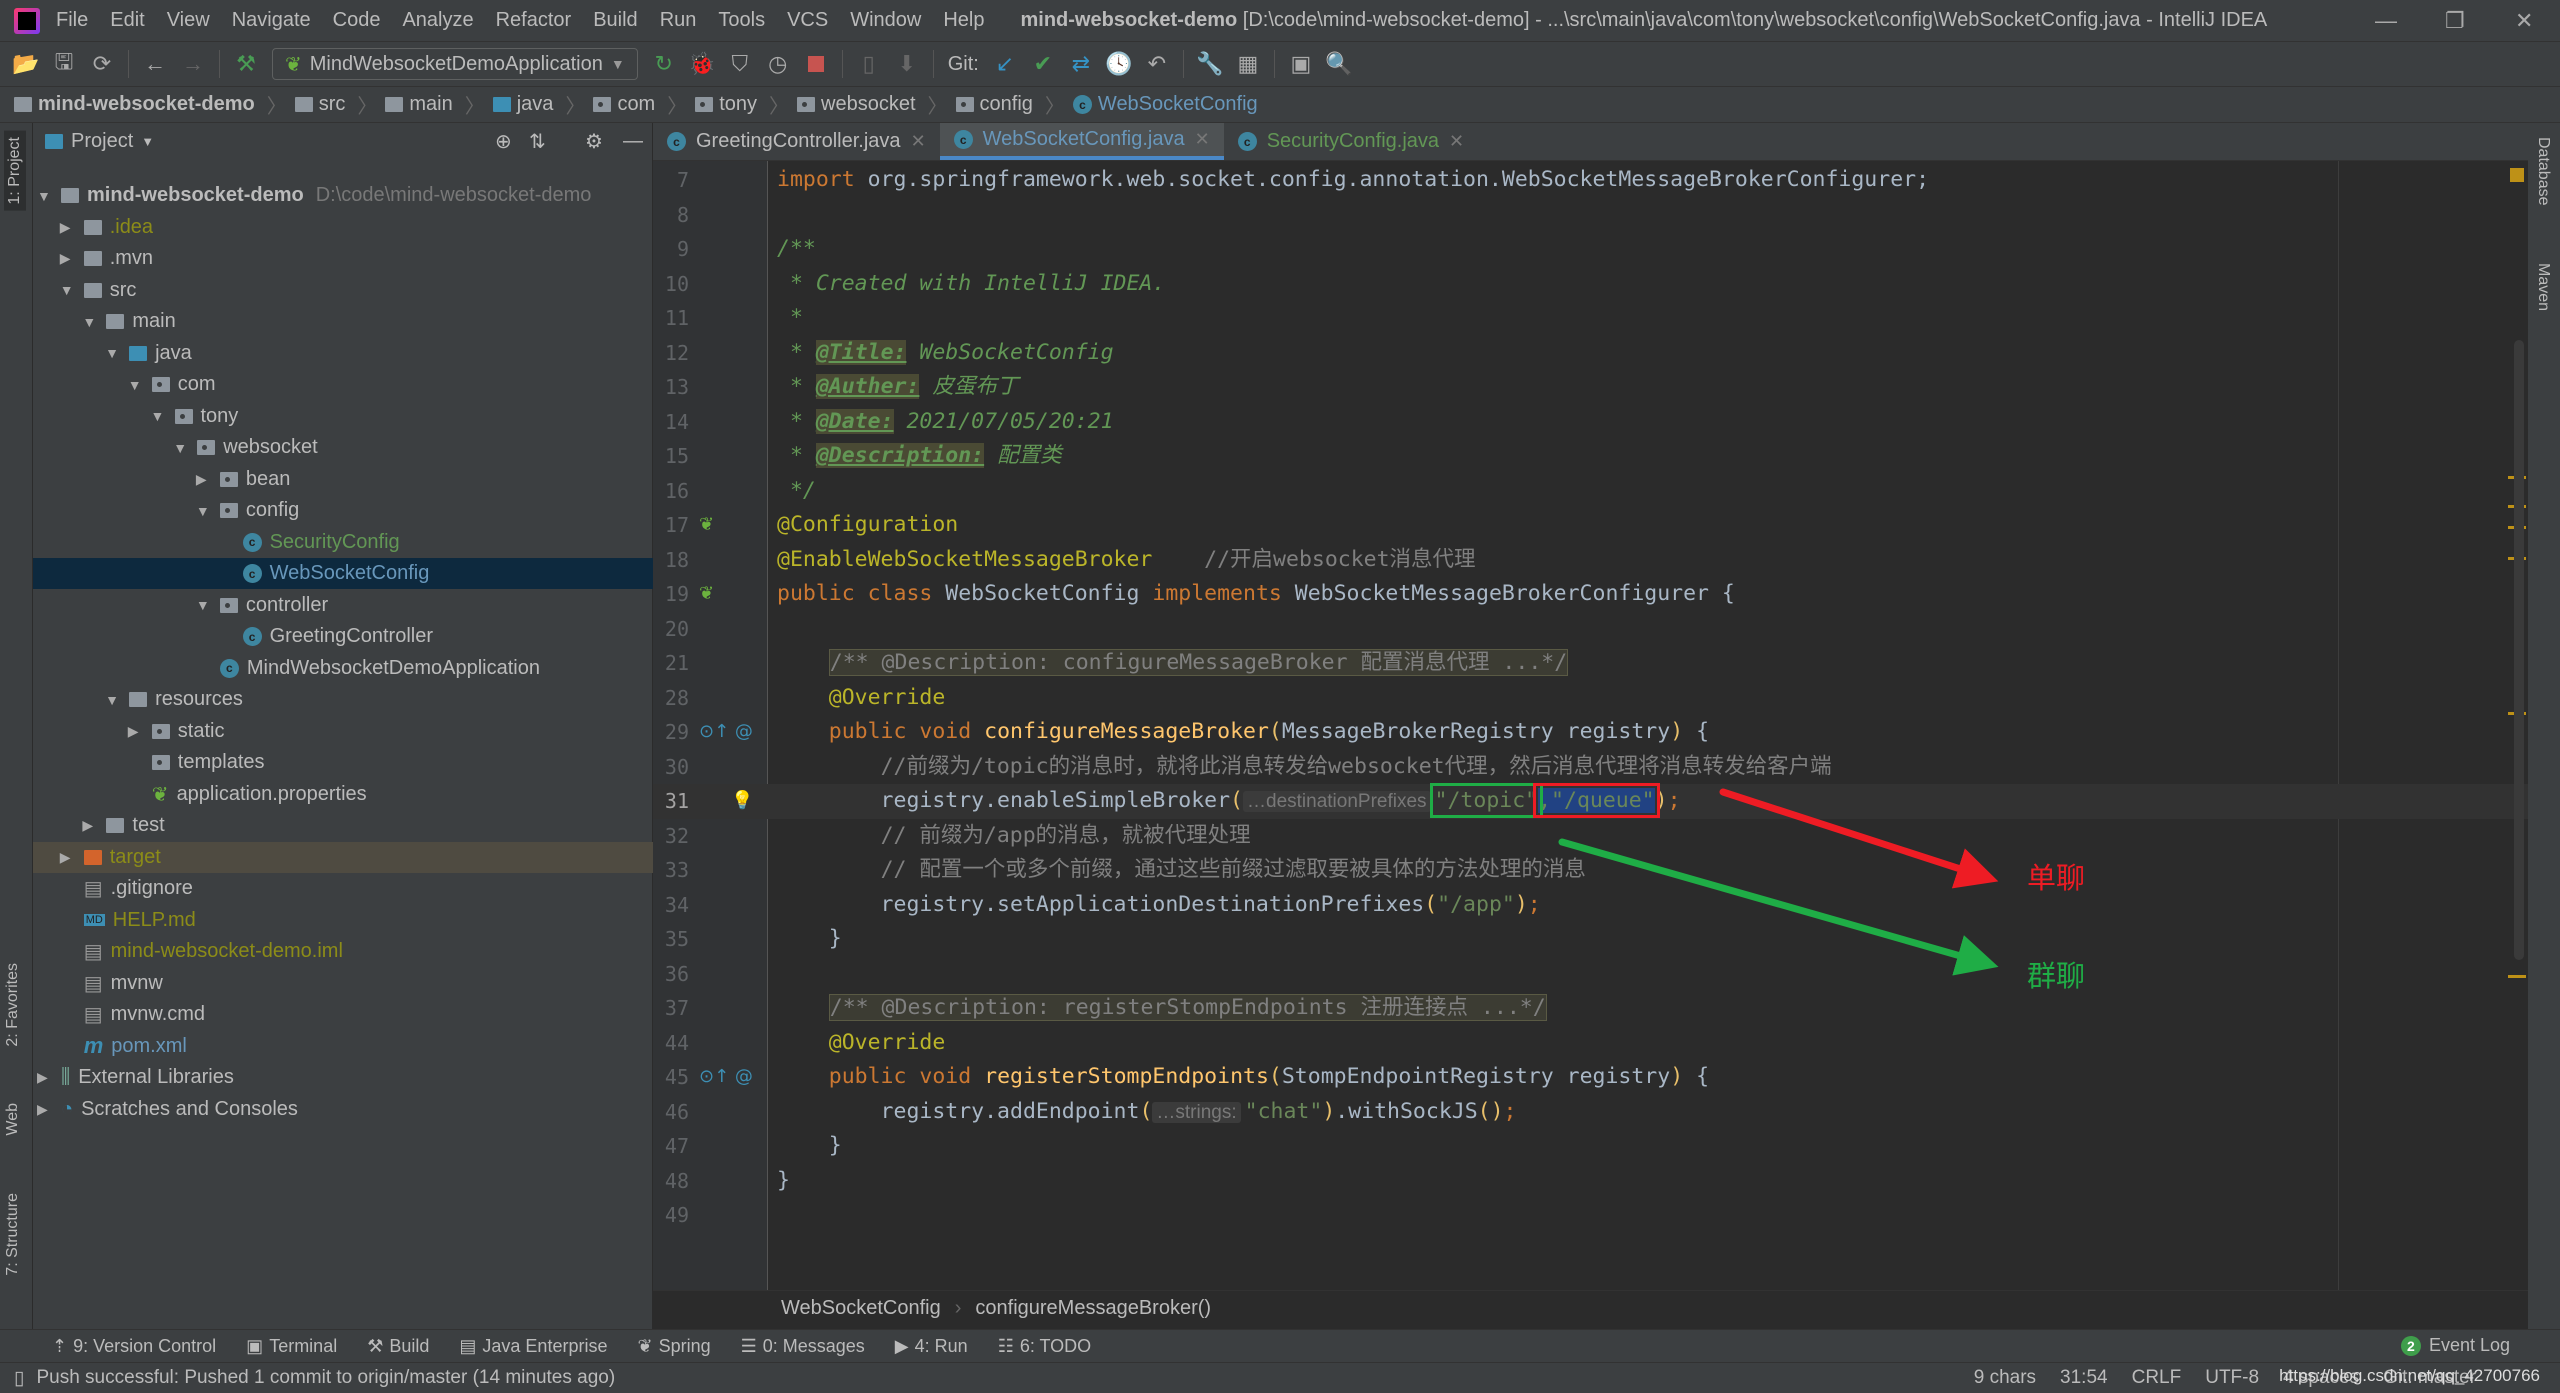 The height and width of the screenshot is (1393, 2560). What do you see at coordinates (901, 1345) in the screenshot?
I see `tool-window-icon: ▶` at bounding box center [901, 1345].